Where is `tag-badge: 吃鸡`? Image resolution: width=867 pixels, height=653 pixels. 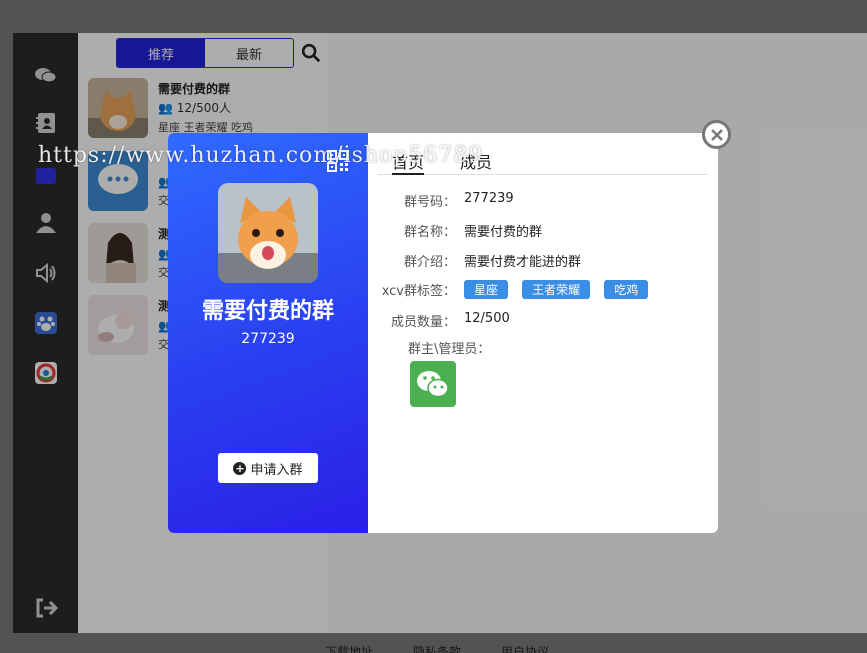
tag-badge: 吃鸡 is located at coordinates (626, 289).